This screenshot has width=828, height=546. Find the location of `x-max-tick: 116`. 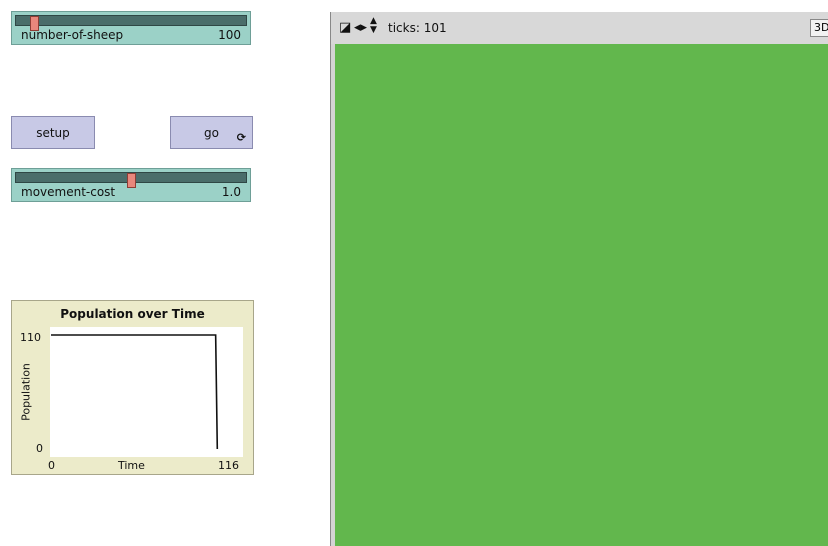

x-max-tick: 116 is located at coordinates (228, 465).